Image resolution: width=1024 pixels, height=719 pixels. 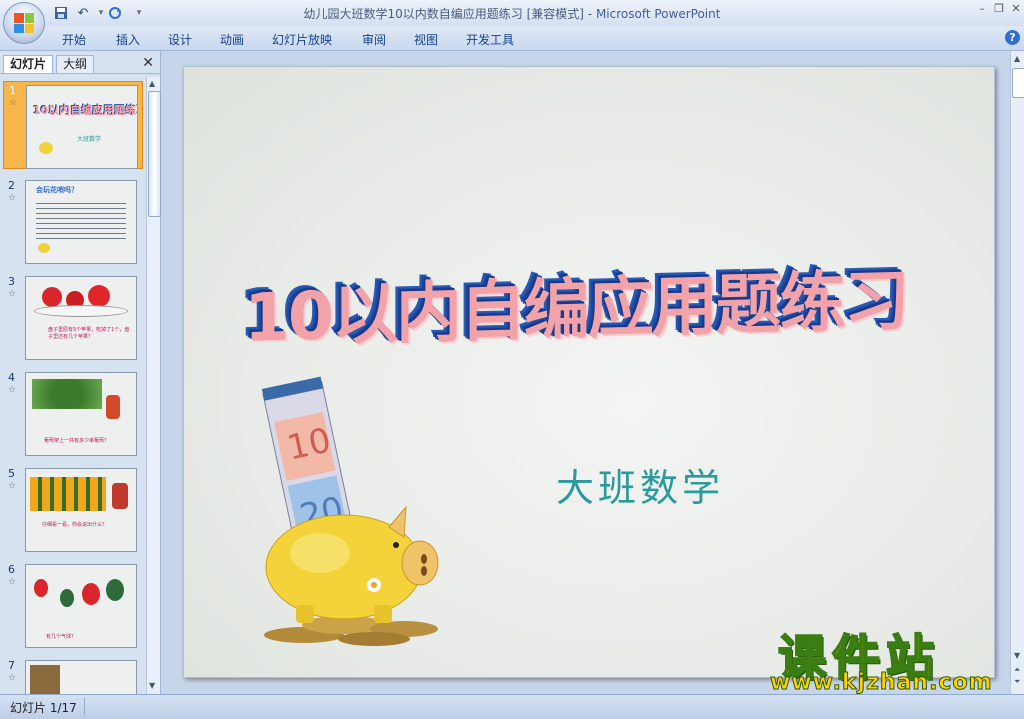 What do you see at coordinates (426, 39) in the screenshot?
I see `tab-view: 视图` at bounding box center [426, 39].